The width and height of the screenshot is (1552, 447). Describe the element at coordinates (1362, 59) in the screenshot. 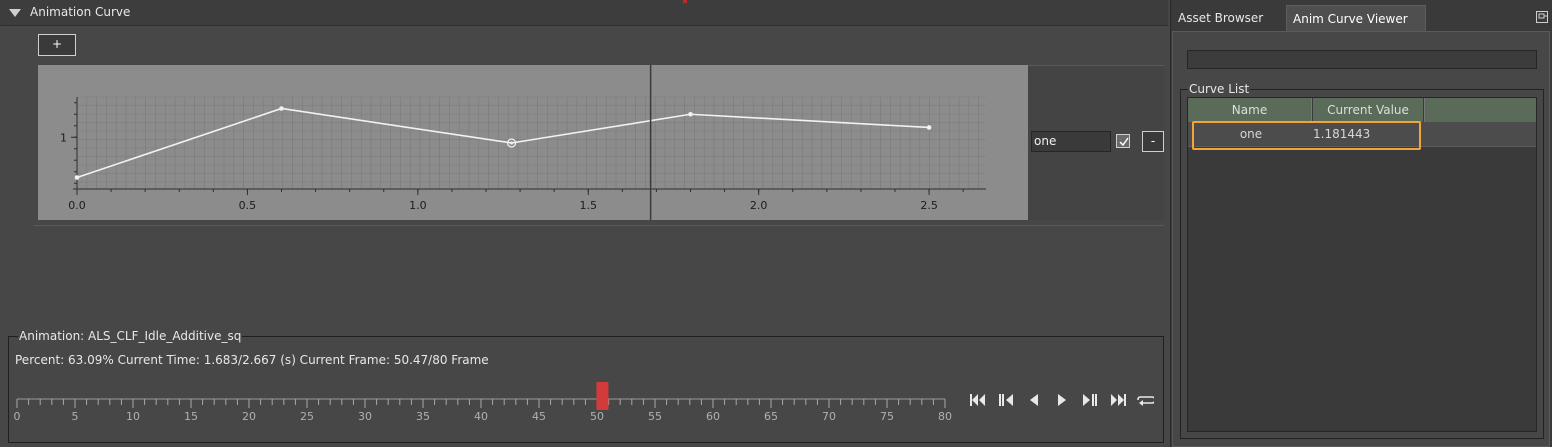

I see `curve-search-input` at that location.